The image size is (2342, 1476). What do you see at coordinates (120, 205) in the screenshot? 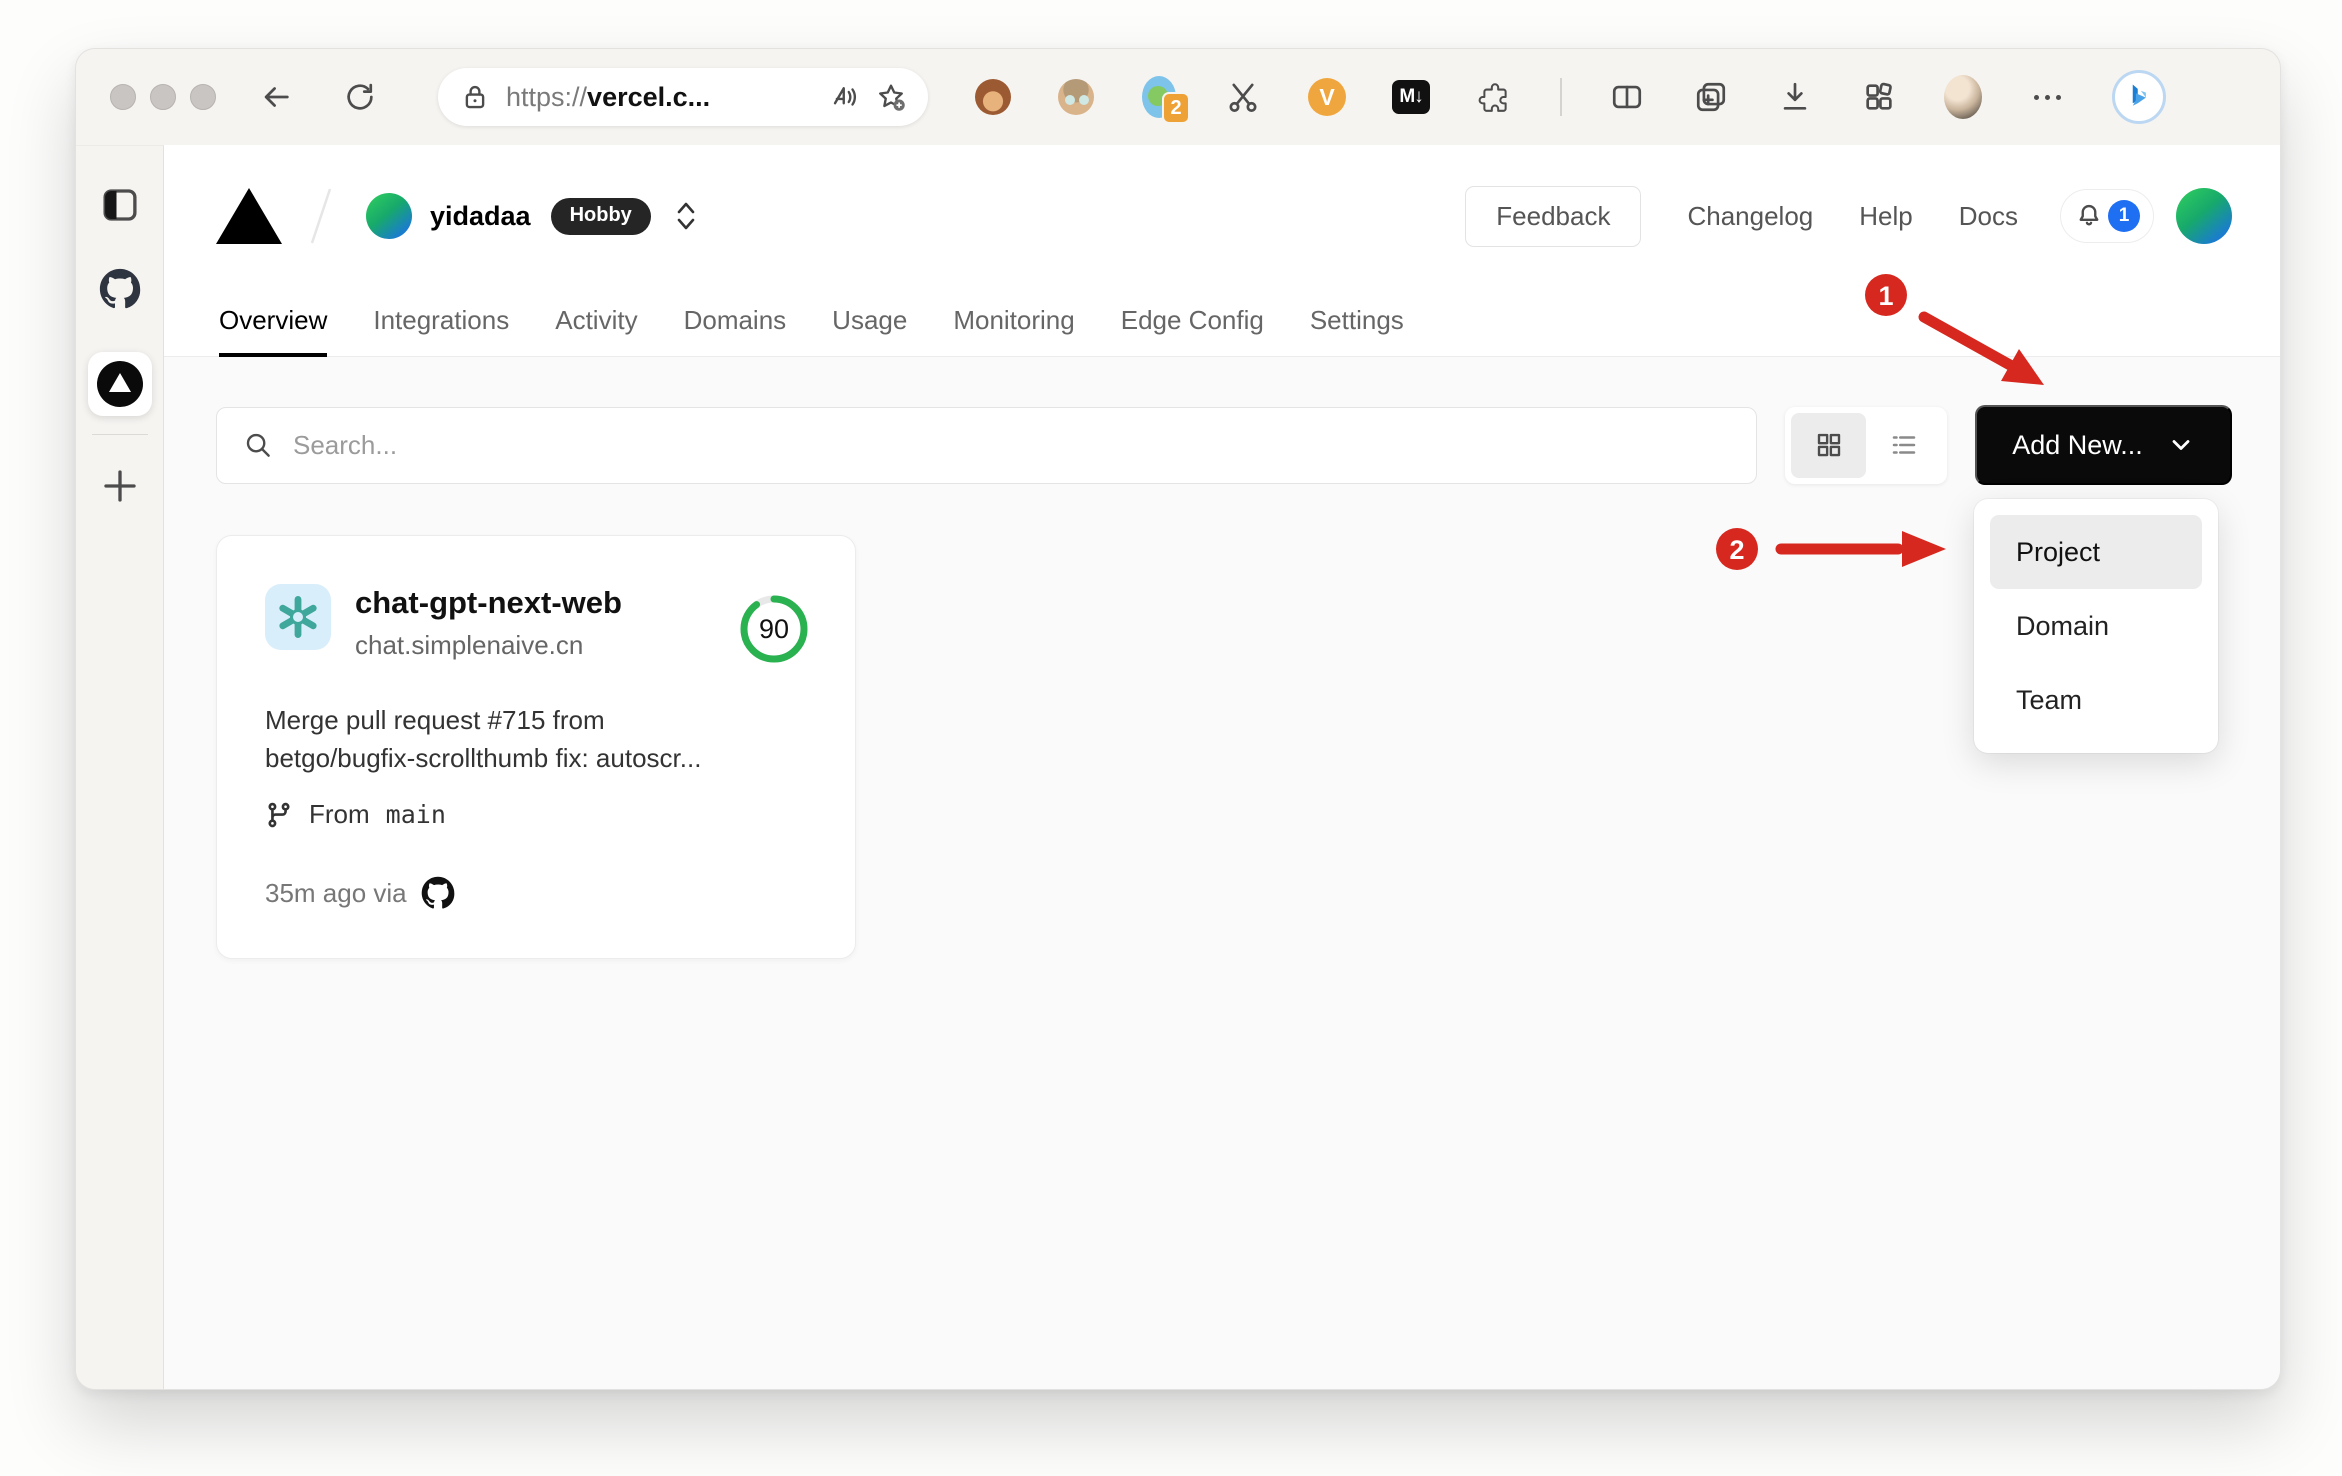
I see `toggle-pane-button` at bounding box center [120, 205].